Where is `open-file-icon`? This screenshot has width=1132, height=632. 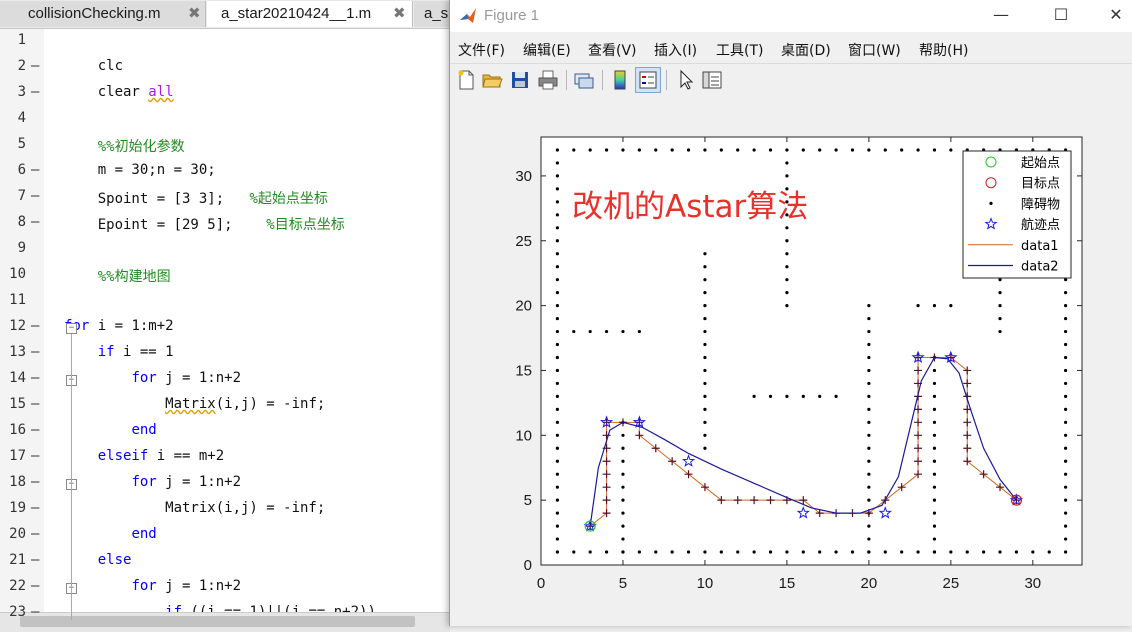 open-file-icon is located at coordinates (492, 80).